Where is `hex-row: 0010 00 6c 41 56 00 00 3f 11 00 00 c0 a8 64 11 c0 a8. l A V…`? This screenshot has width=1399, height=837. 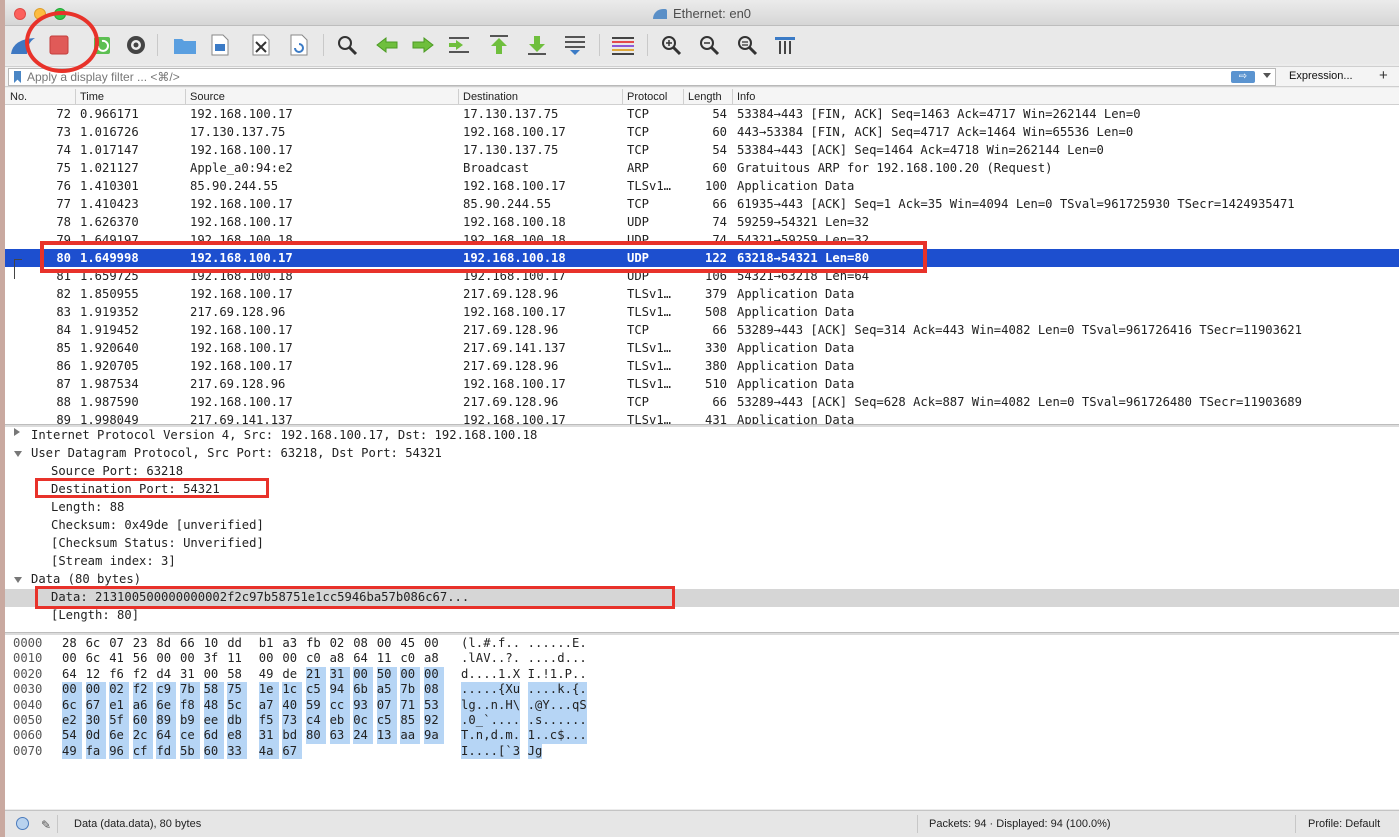
hex-row: 0010 00 6c 41 56 00 00 3f 11 00 00 c0 a8 64 11 c0 a8. l A V… is located at coordinates (702, 658).